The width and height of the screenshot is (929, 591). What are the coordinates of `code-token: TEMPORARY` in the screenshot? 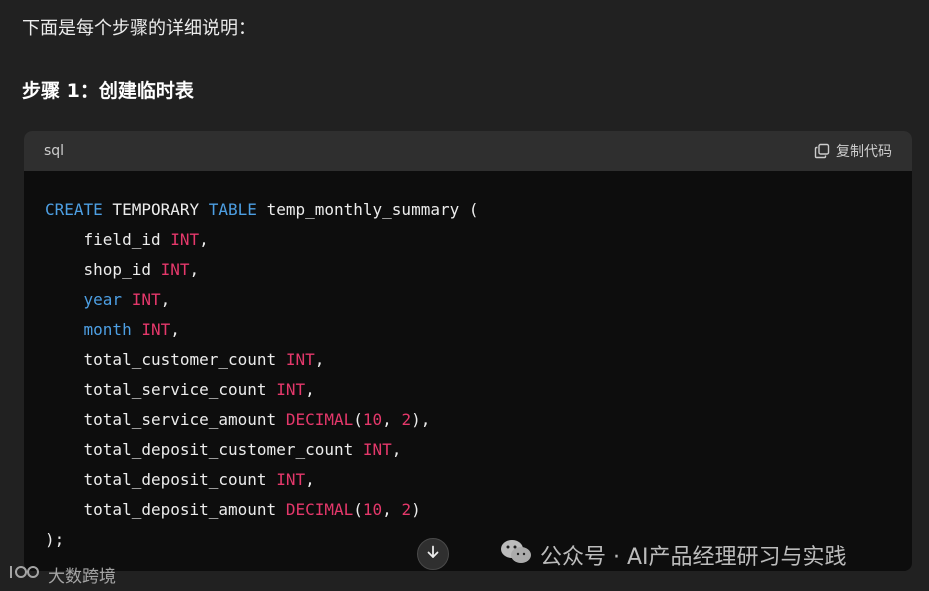 It's located at (155, 209).